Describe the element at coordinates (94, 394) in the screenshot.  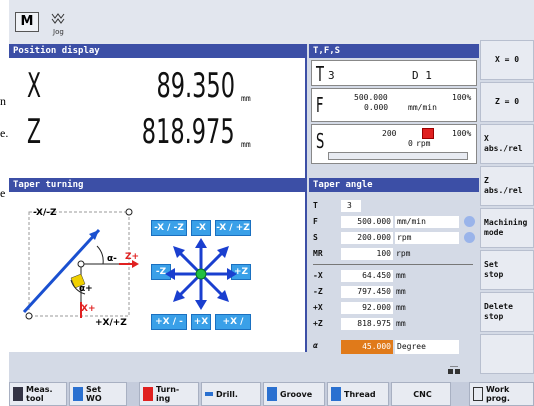
I see `softkey-label: Set WO` at that location.